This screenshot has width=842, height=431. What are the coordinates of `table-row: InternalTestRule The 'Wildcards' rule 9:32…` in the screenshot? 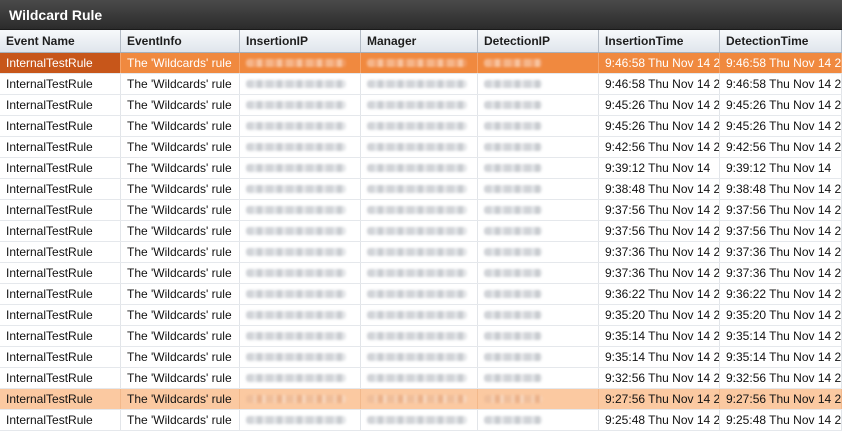 It's located at (421, 378).